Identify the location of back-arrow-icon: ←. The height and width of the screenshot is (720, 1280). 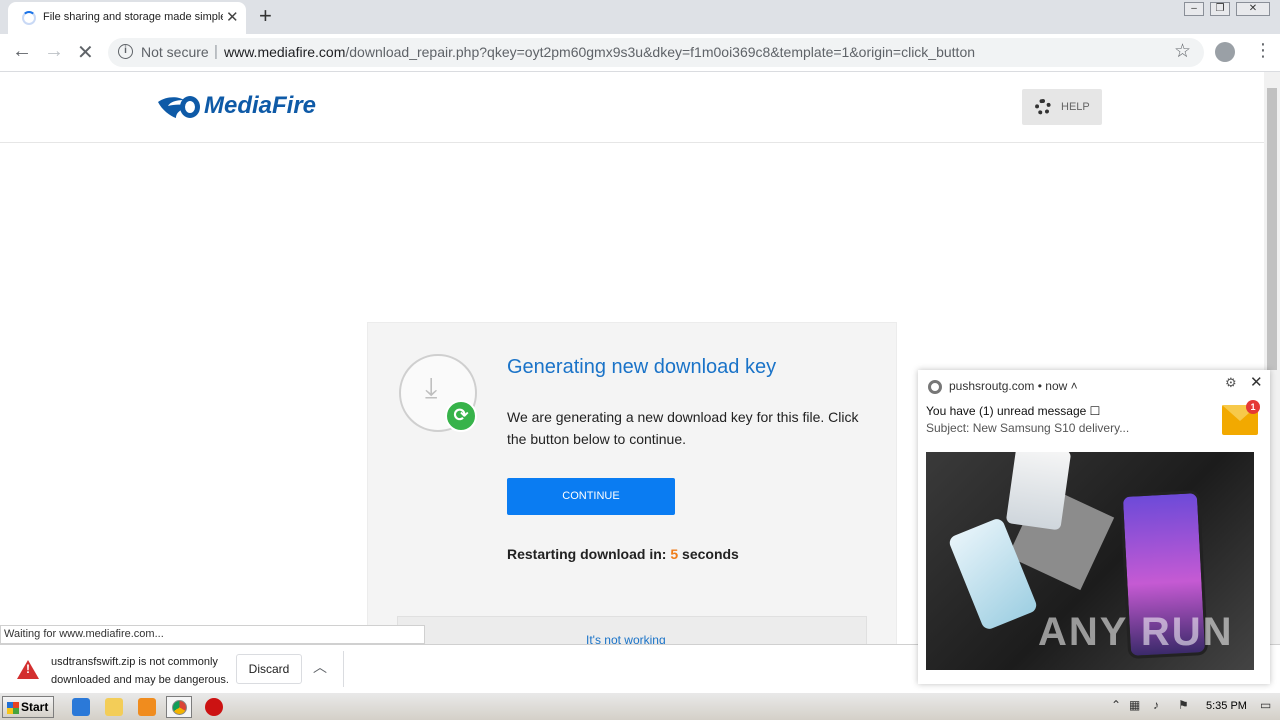
(22, 51).